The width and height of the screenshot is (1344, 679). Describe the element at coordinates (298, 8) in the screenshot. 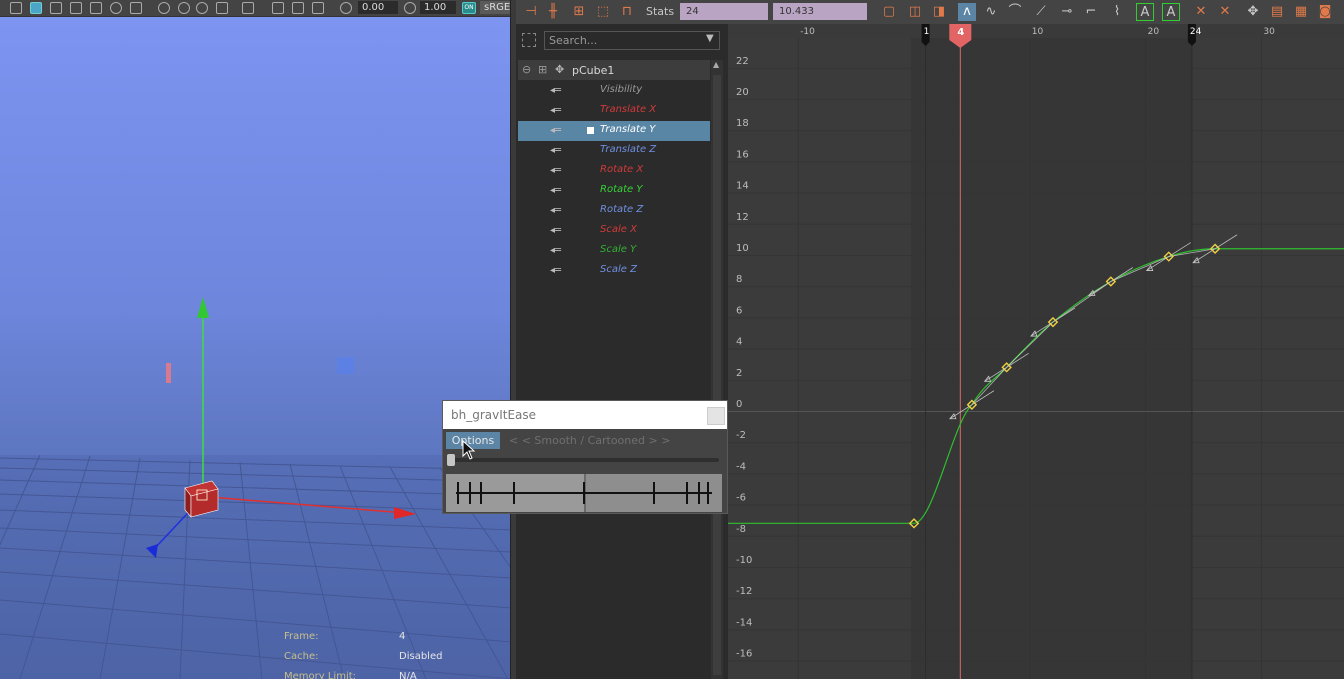

I see `frame-all-icon` at that location.